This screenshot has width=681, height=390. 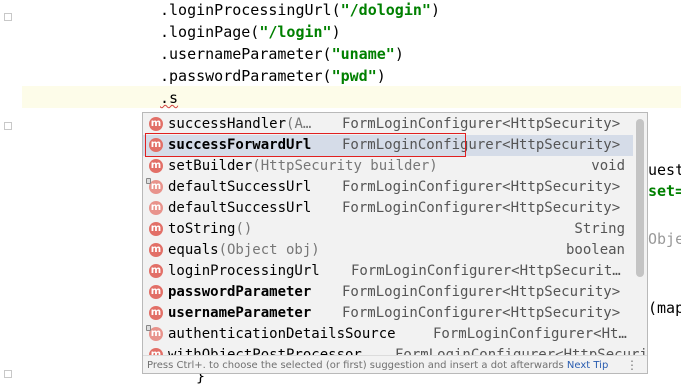 I want to click on popup-scrollbar, so click(x=640, y=235).